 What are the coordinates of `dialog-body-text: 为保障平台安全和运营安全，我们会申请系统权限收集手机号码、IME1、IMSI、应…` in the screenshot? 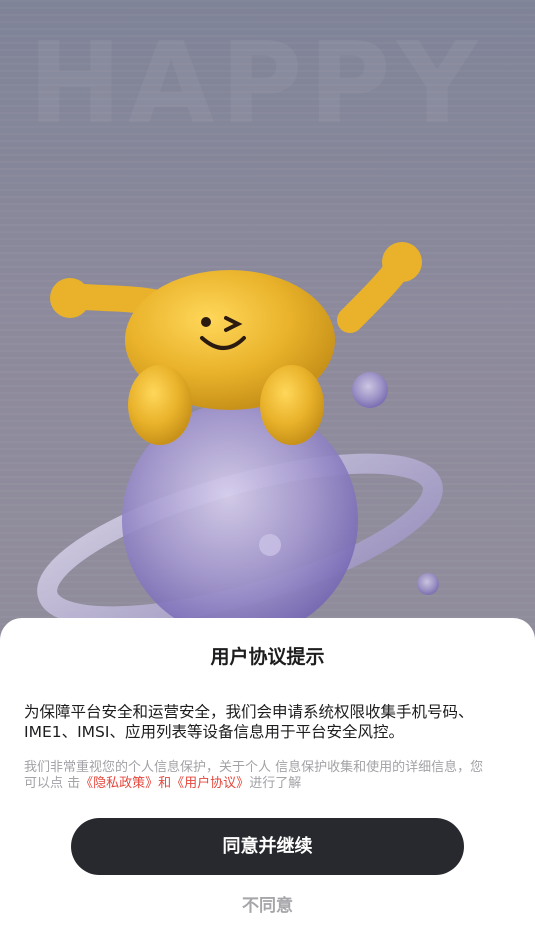 It's located at (249, 722).